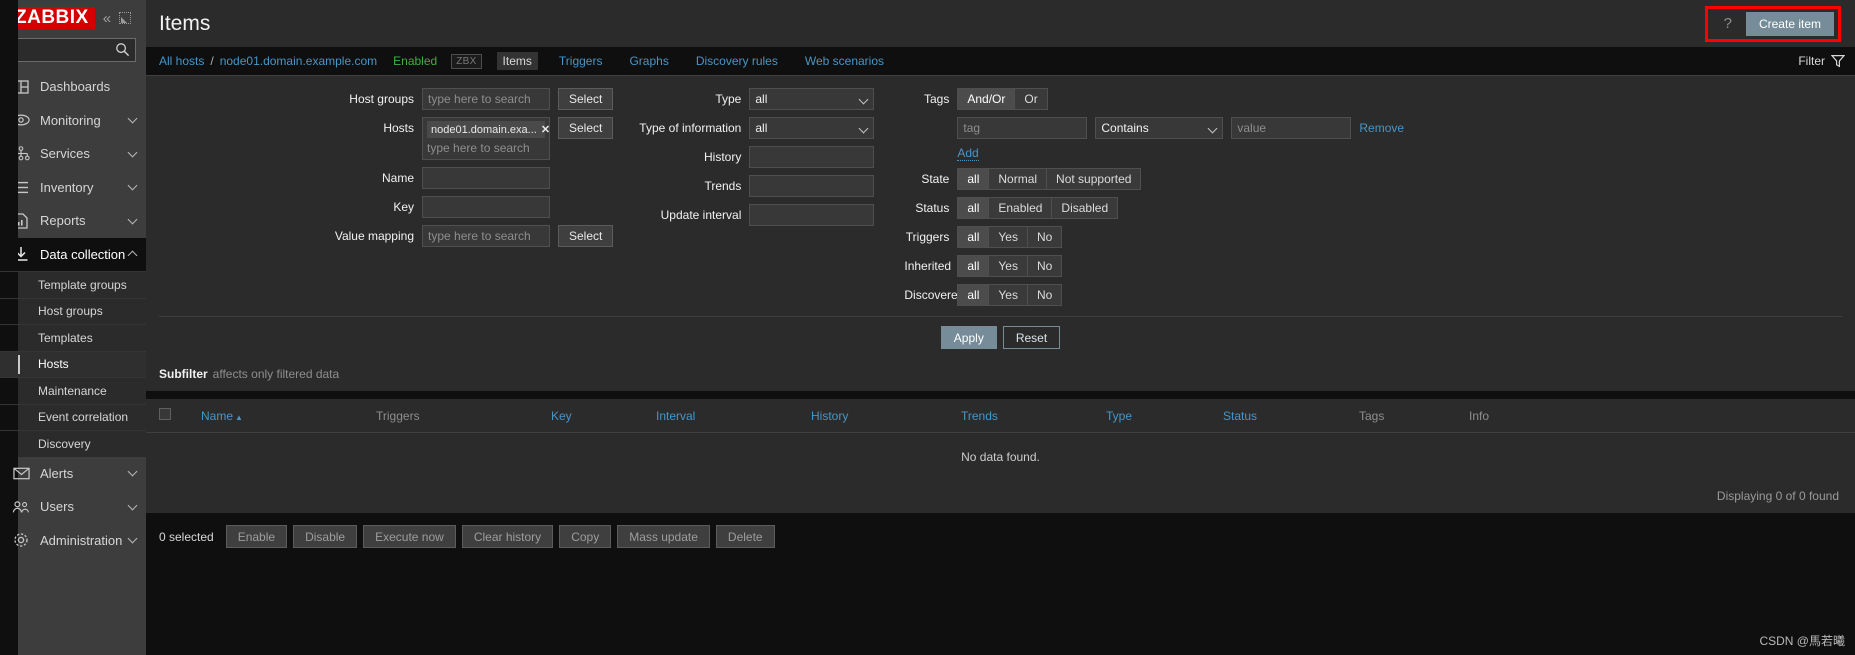 The image size is (1855, 655). Describe the element at coordinates (415, 61) in the screenshot. I see `host-status-badge: Enabled` at that location.